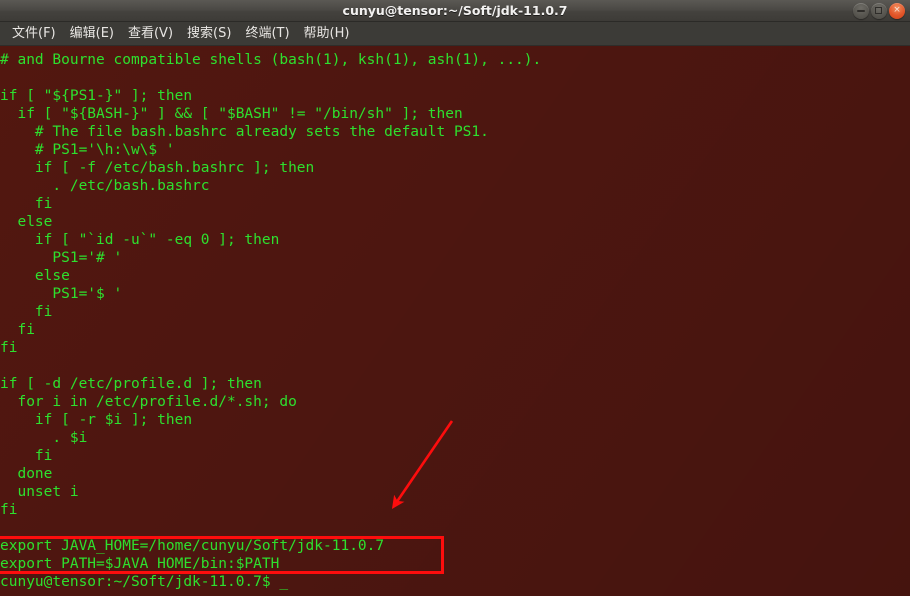 The width and height of the screenshot is (910, 596). I want to click on terminal-line: if [ "${PS1-}" ]; then, so click(96, 96).